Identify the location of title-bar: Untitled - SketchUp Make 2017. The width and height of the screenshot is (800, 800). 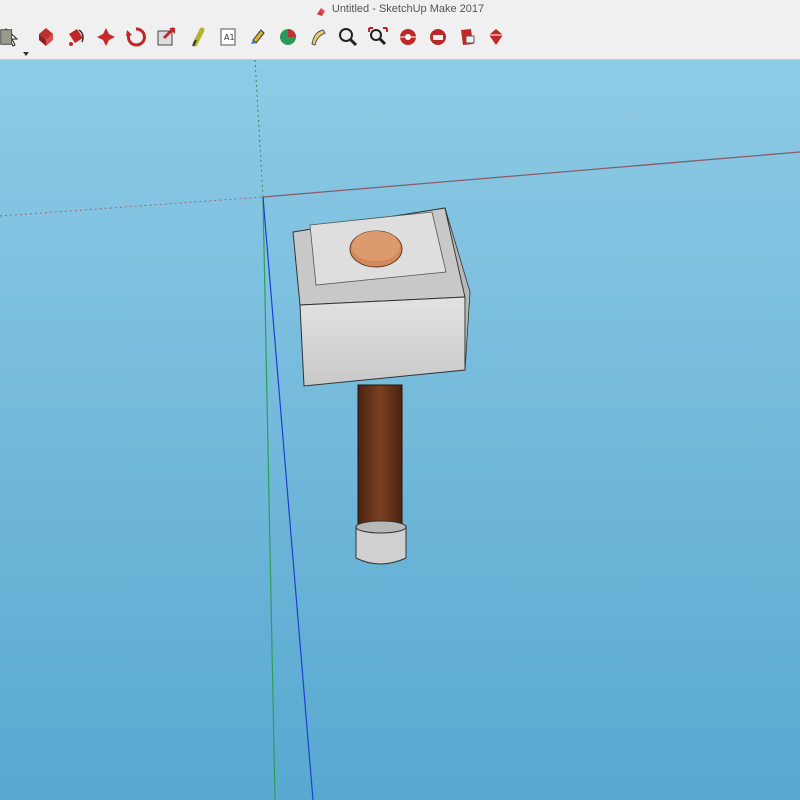
(400, 9).